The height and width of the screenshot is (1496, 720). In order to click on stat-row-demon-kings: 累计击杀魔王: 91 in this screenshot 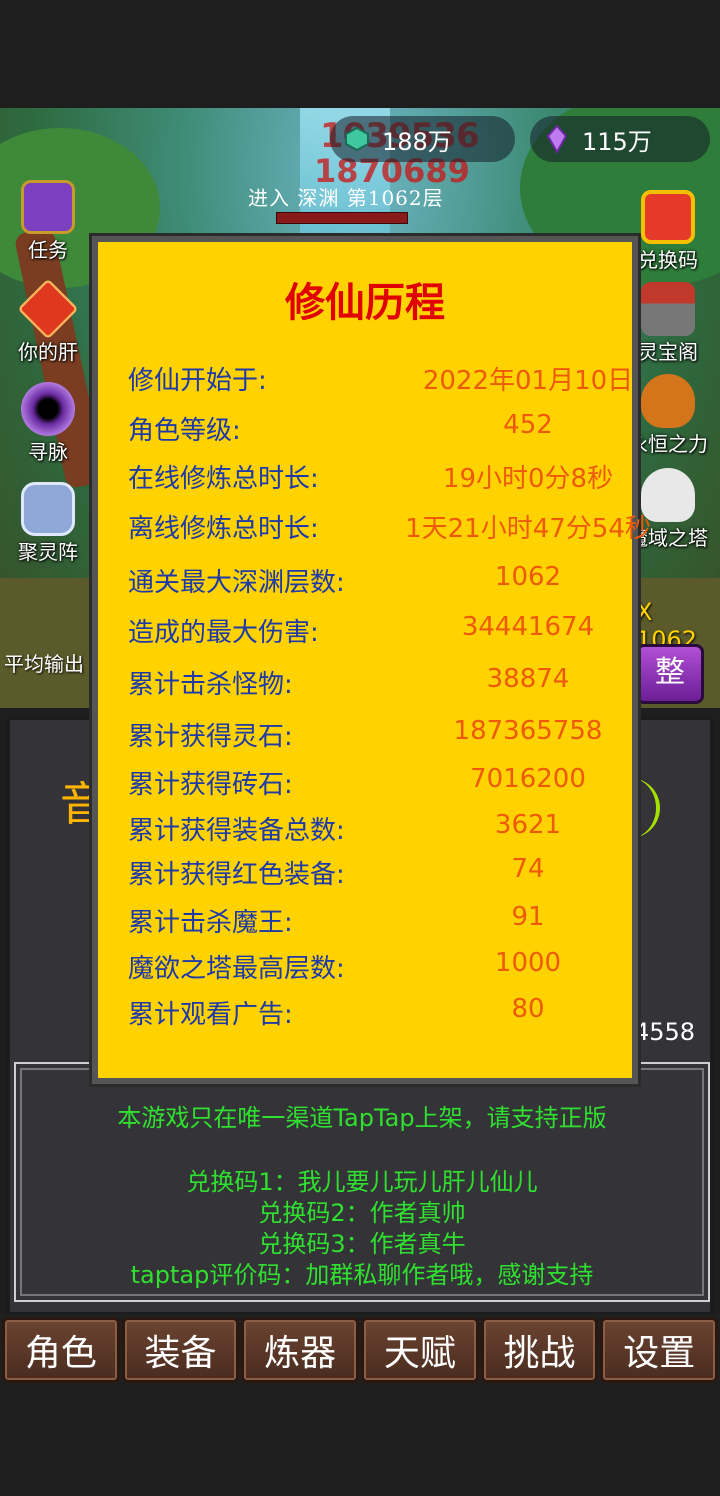, I will do `click(336, 920)`.